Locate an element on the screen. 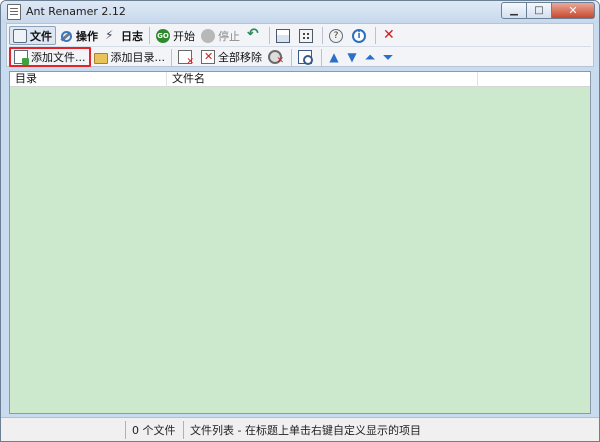  calculator-button is located at coordinates (307, 35).